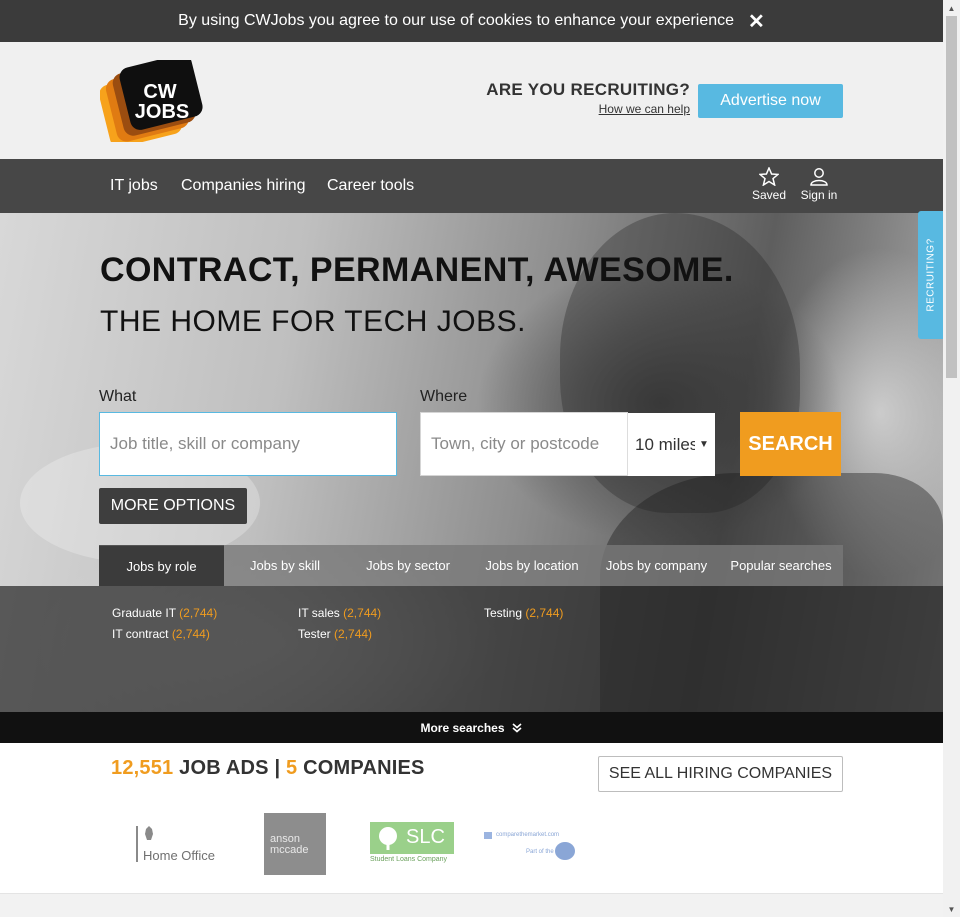 This screenshot has height=917, width=960. Describe the element at coordinates (819, 177) in the screenshot. I see `user-icon` at that location.